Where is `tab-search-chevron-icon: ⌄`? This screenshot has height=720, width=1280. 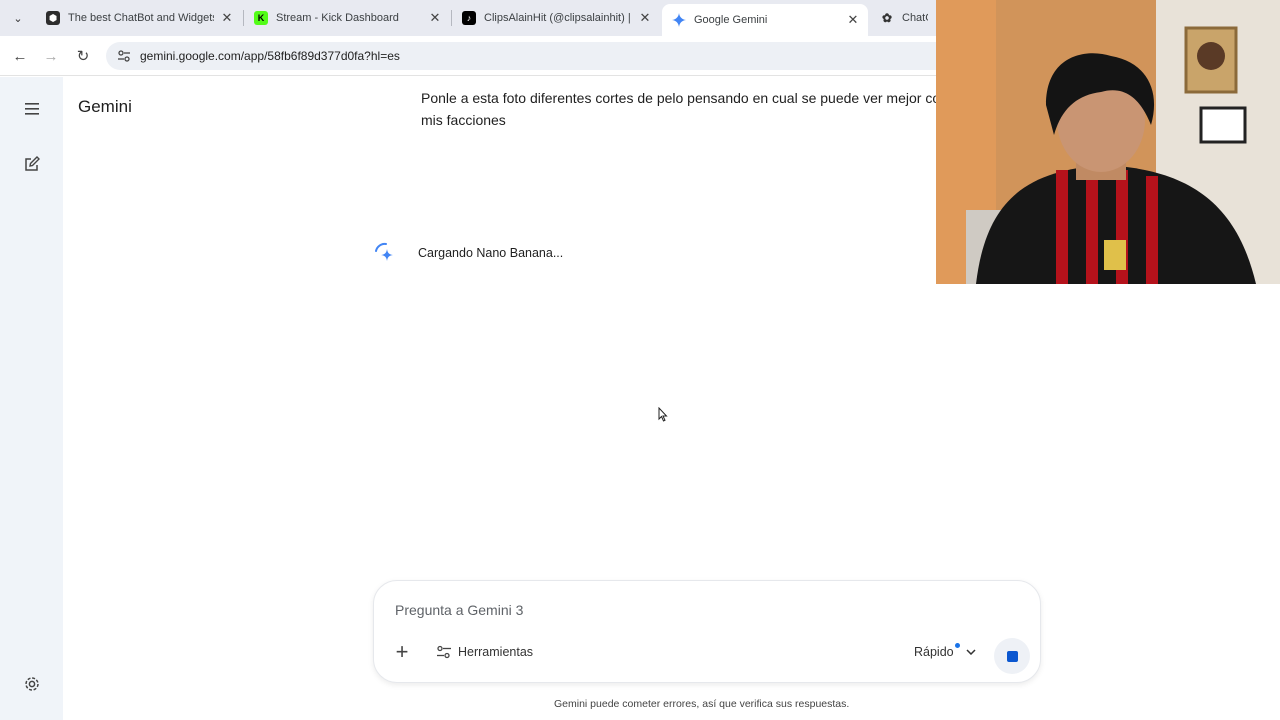 tab-search-chevron-icon: ⌄ is located at coordinates (18, 18).